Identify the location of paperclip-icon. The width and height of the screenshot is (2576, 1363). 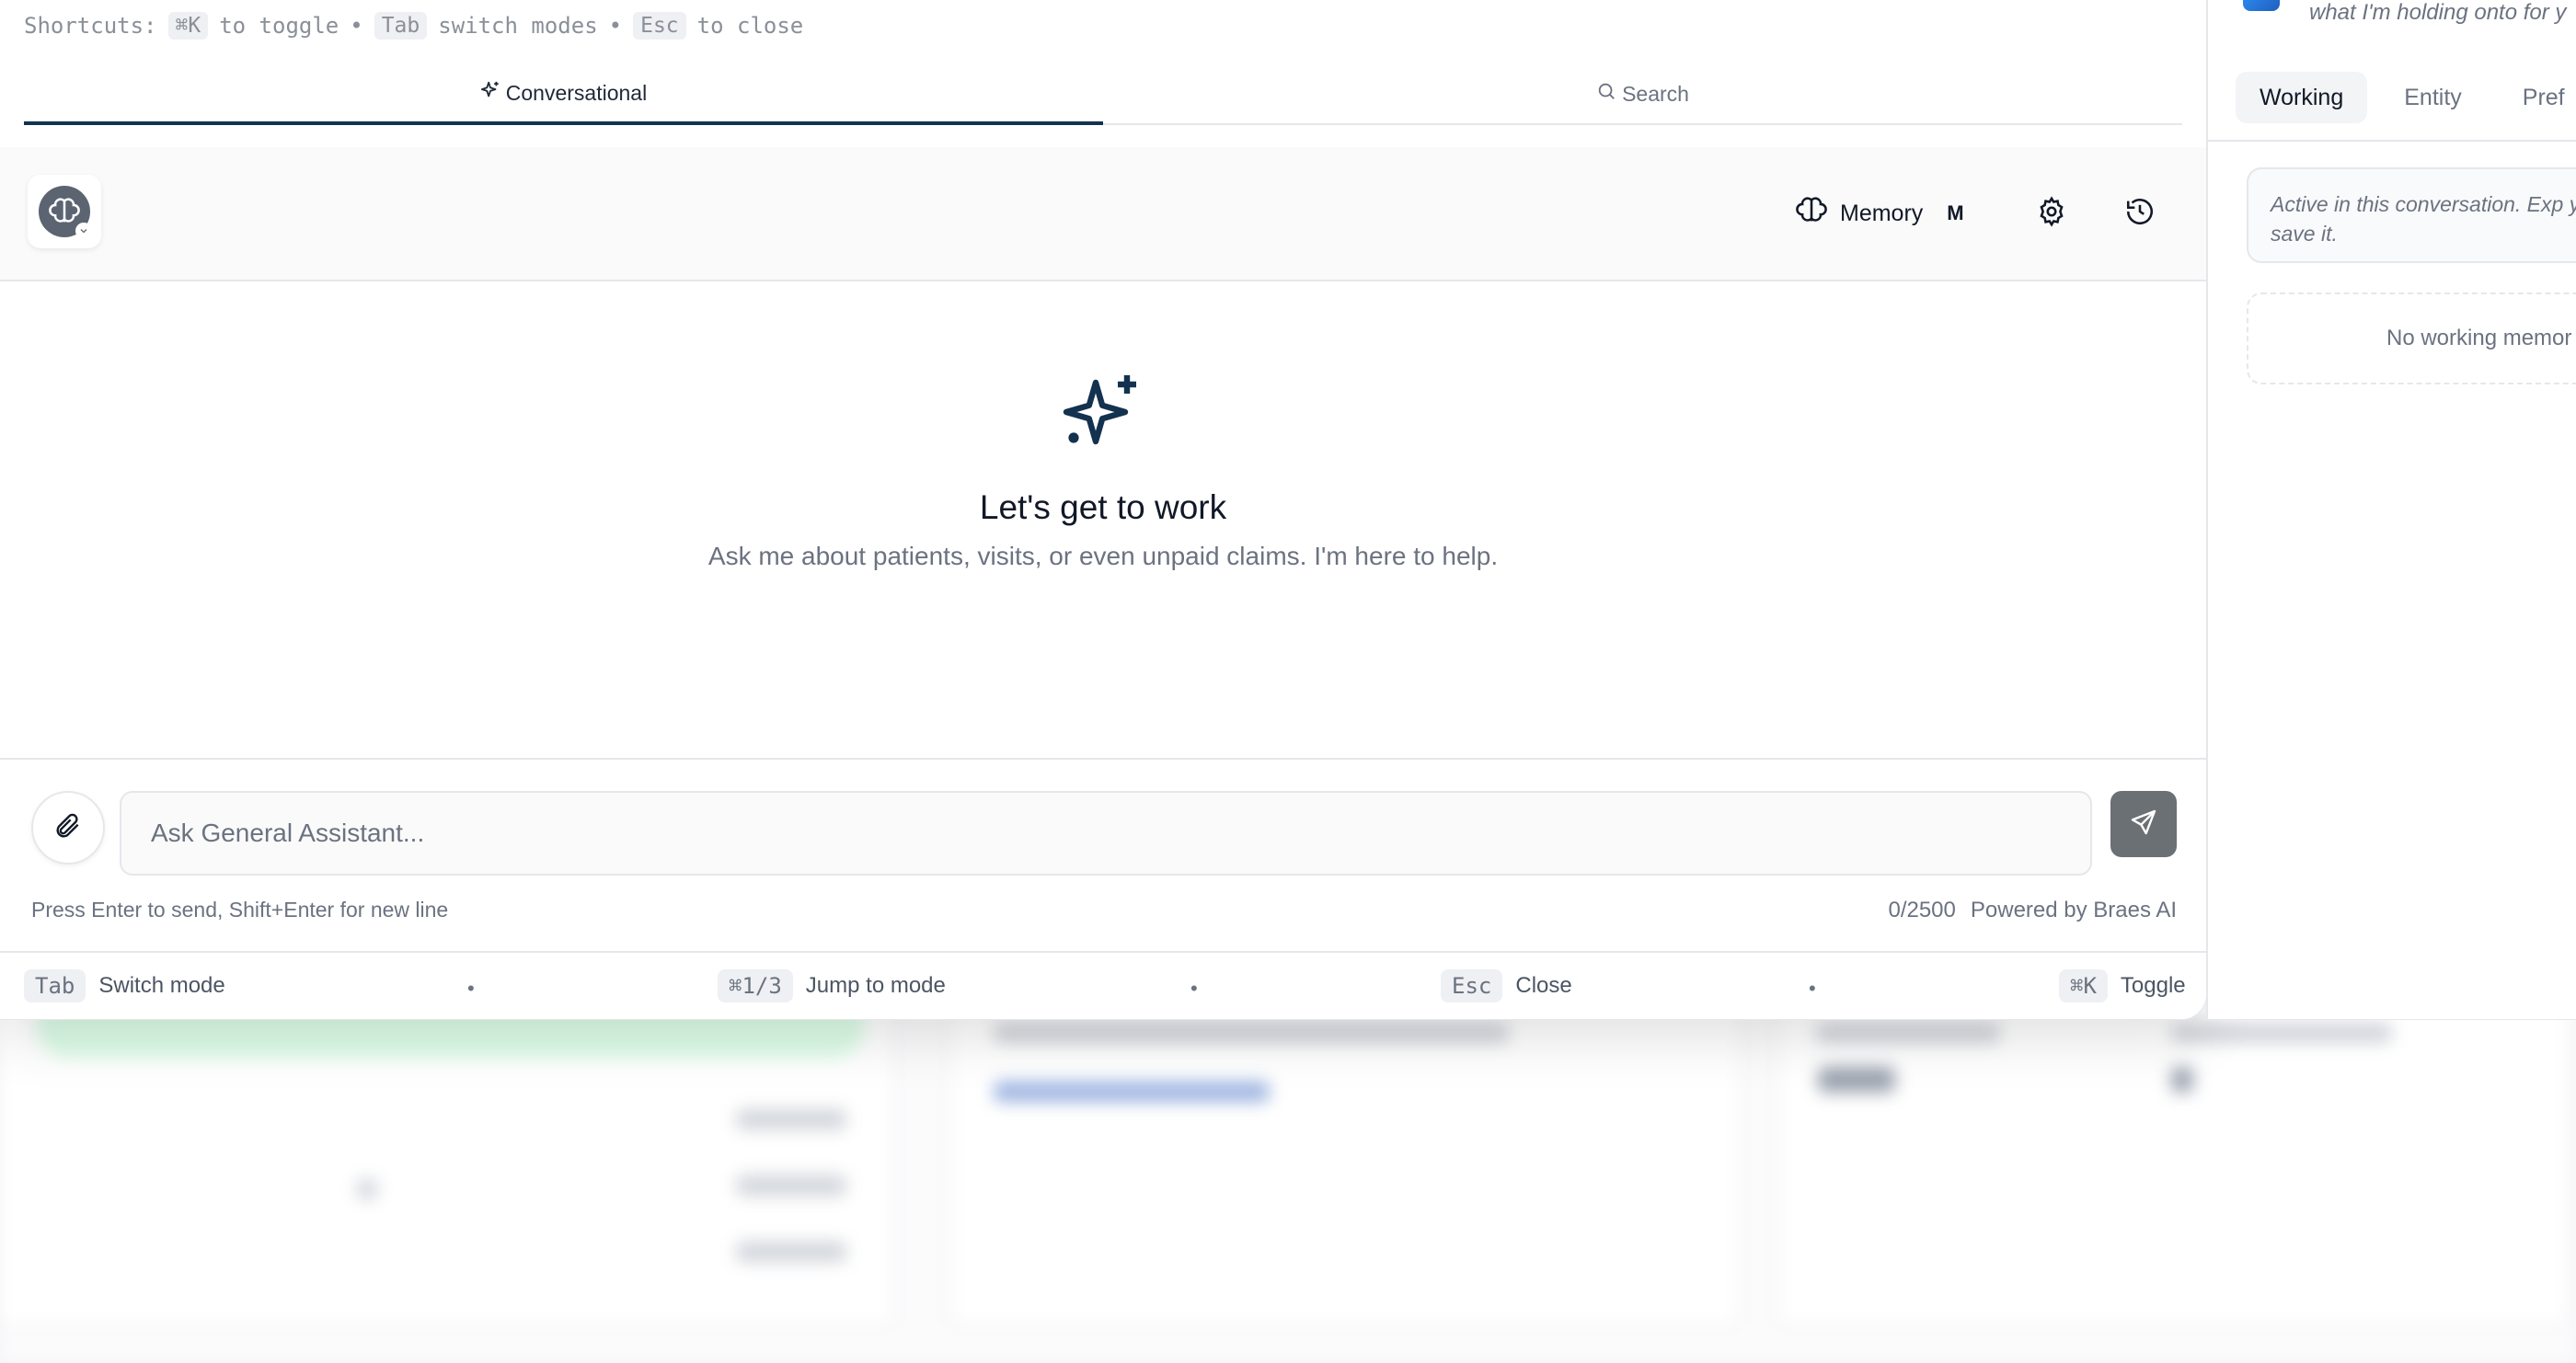
(68, 828).